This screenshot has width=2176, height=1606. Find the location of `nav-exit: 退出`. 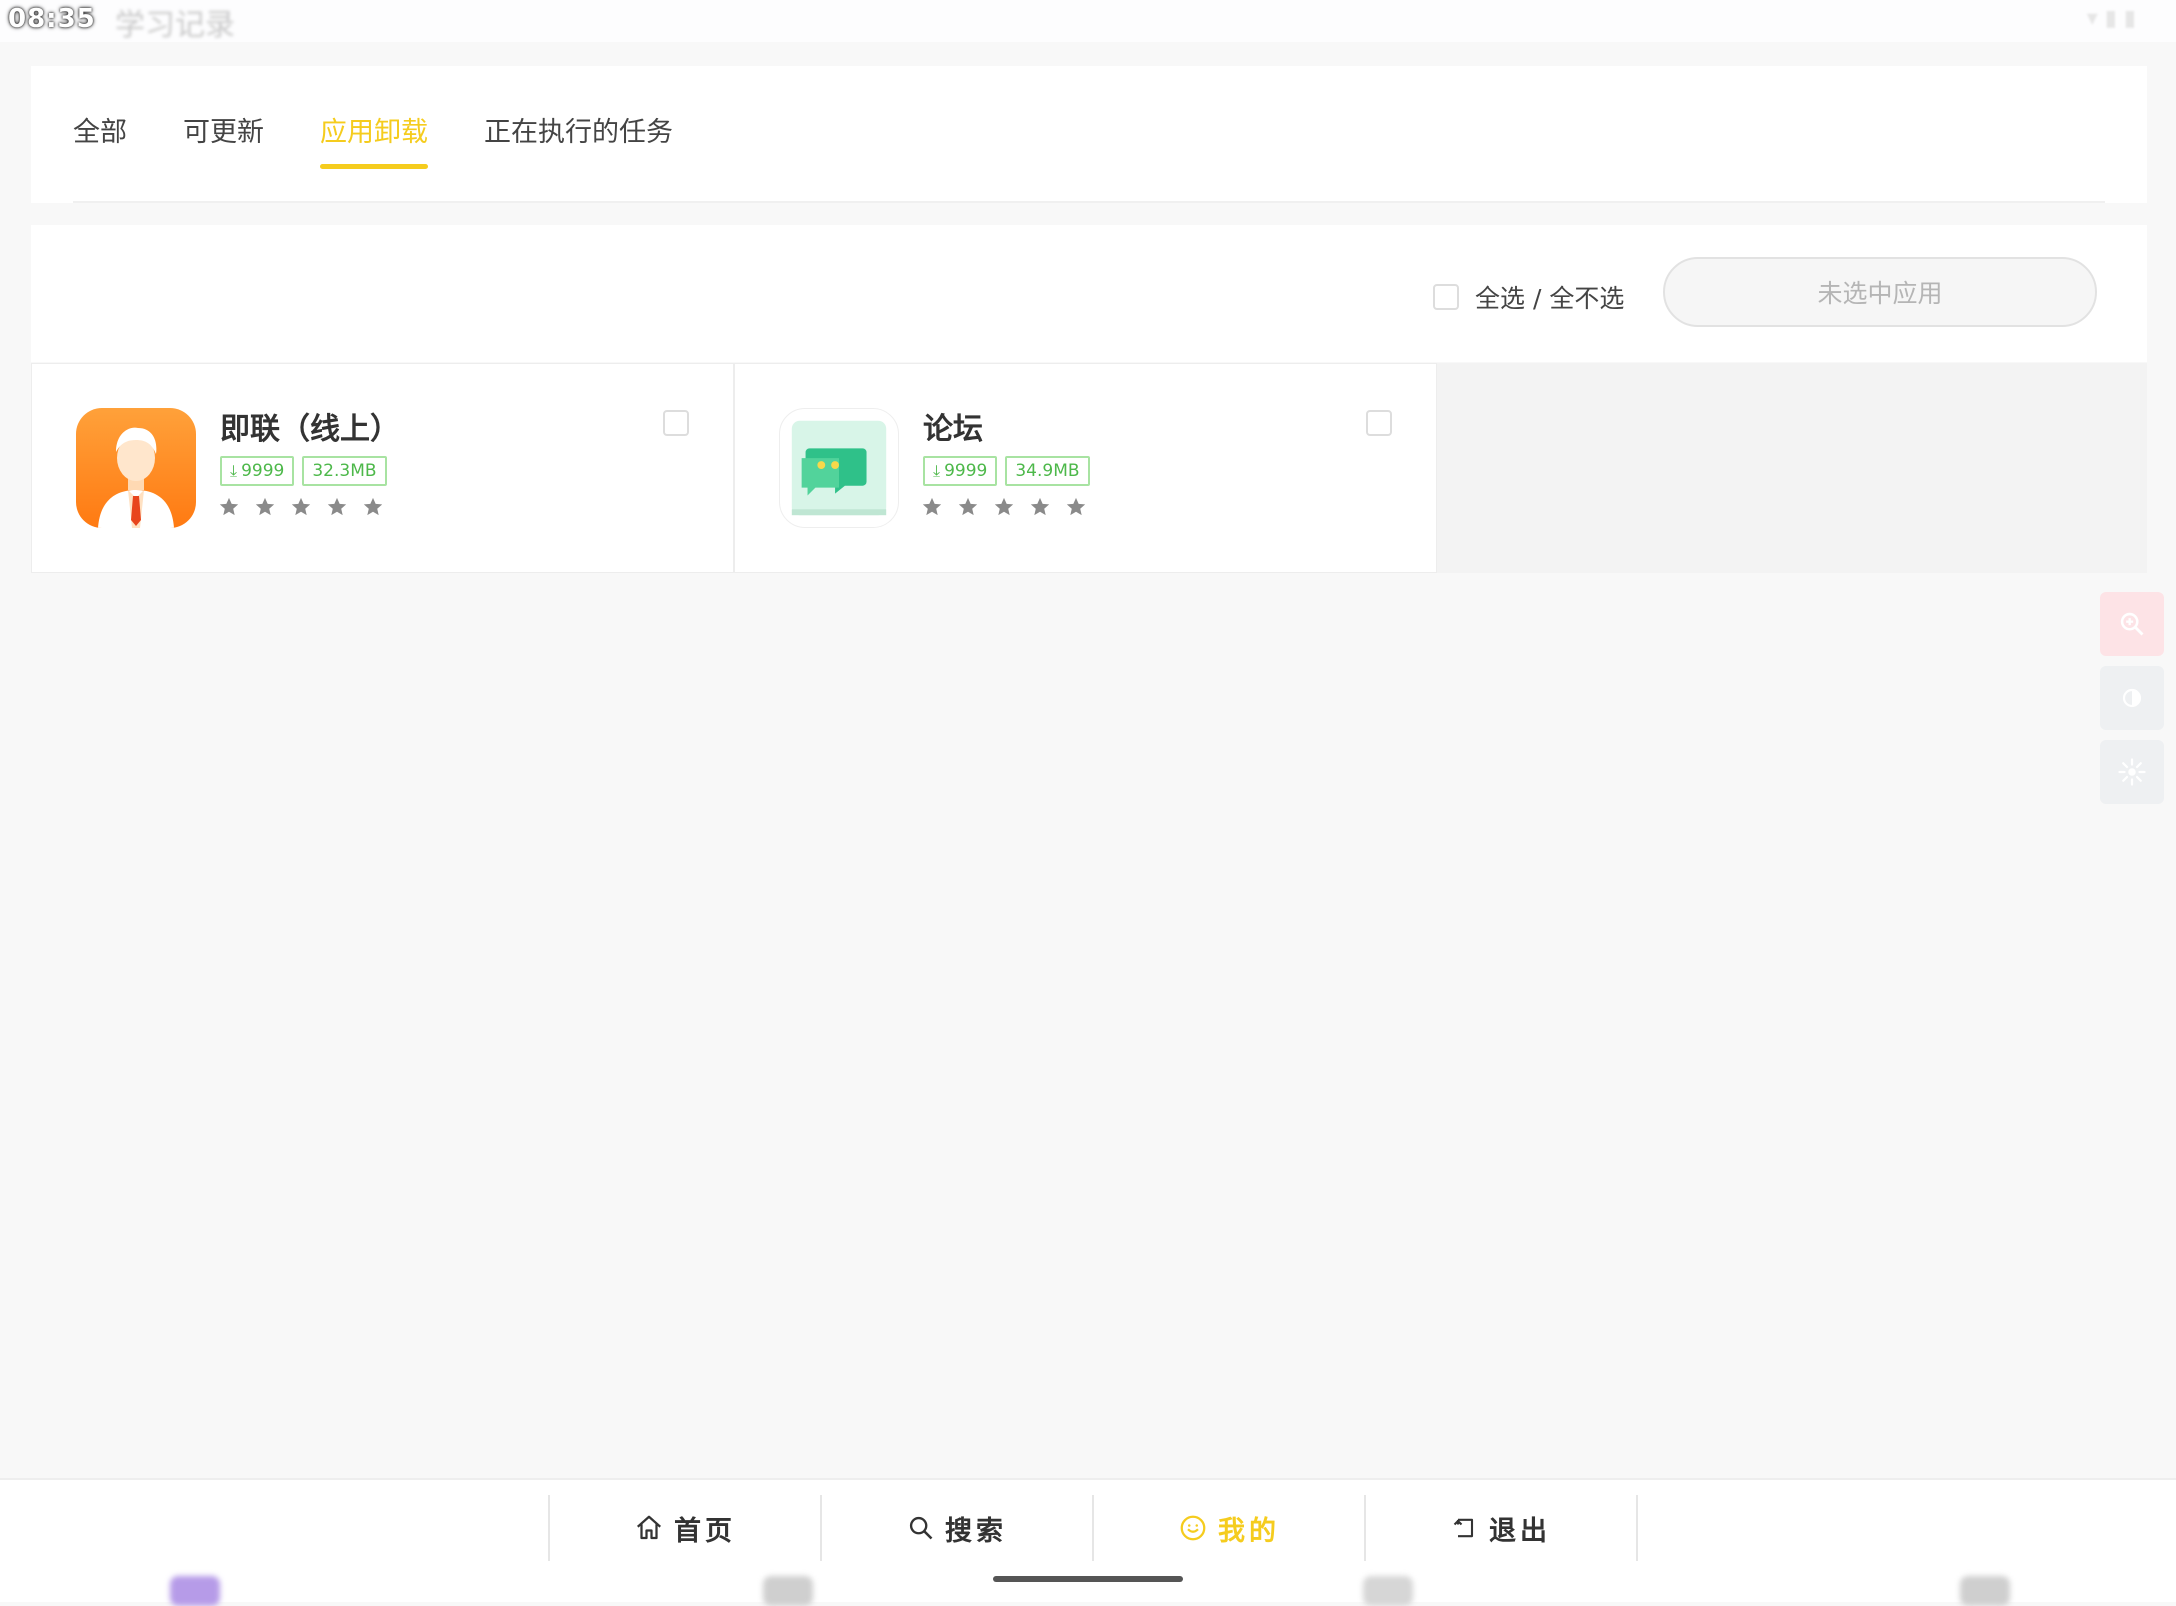

nav-exit: 退出 is located at coordinates (1501, 1528).